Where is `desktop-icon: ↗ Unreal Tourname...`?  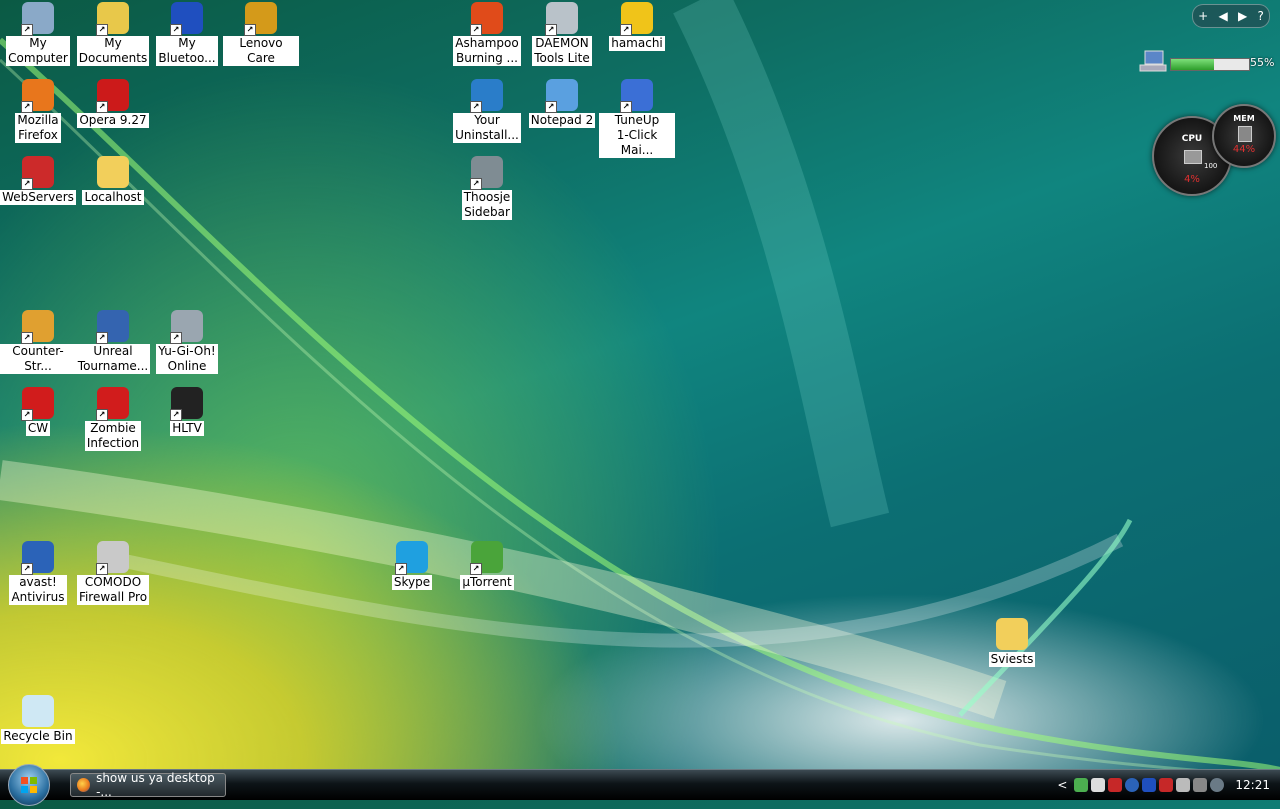
desktop-icon: ↗ Unreal Tourname... is located at coordinates (113, 342).